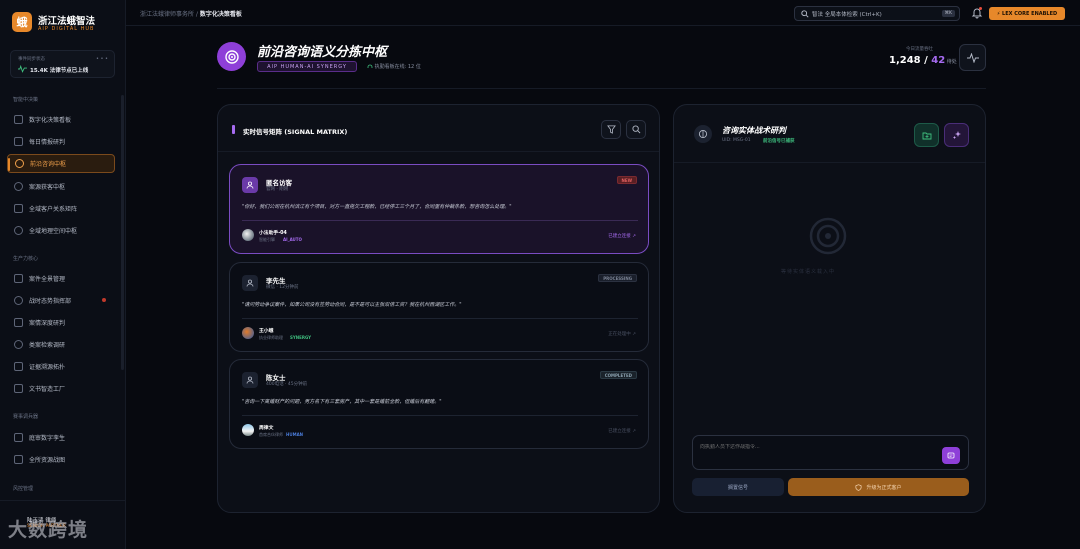 Image resolution: width=1080 pixels, height=549 pixels. Describe the element at coordinates (122, 232) in the screenshot. I see `sidebar-scrollbar` at that location.